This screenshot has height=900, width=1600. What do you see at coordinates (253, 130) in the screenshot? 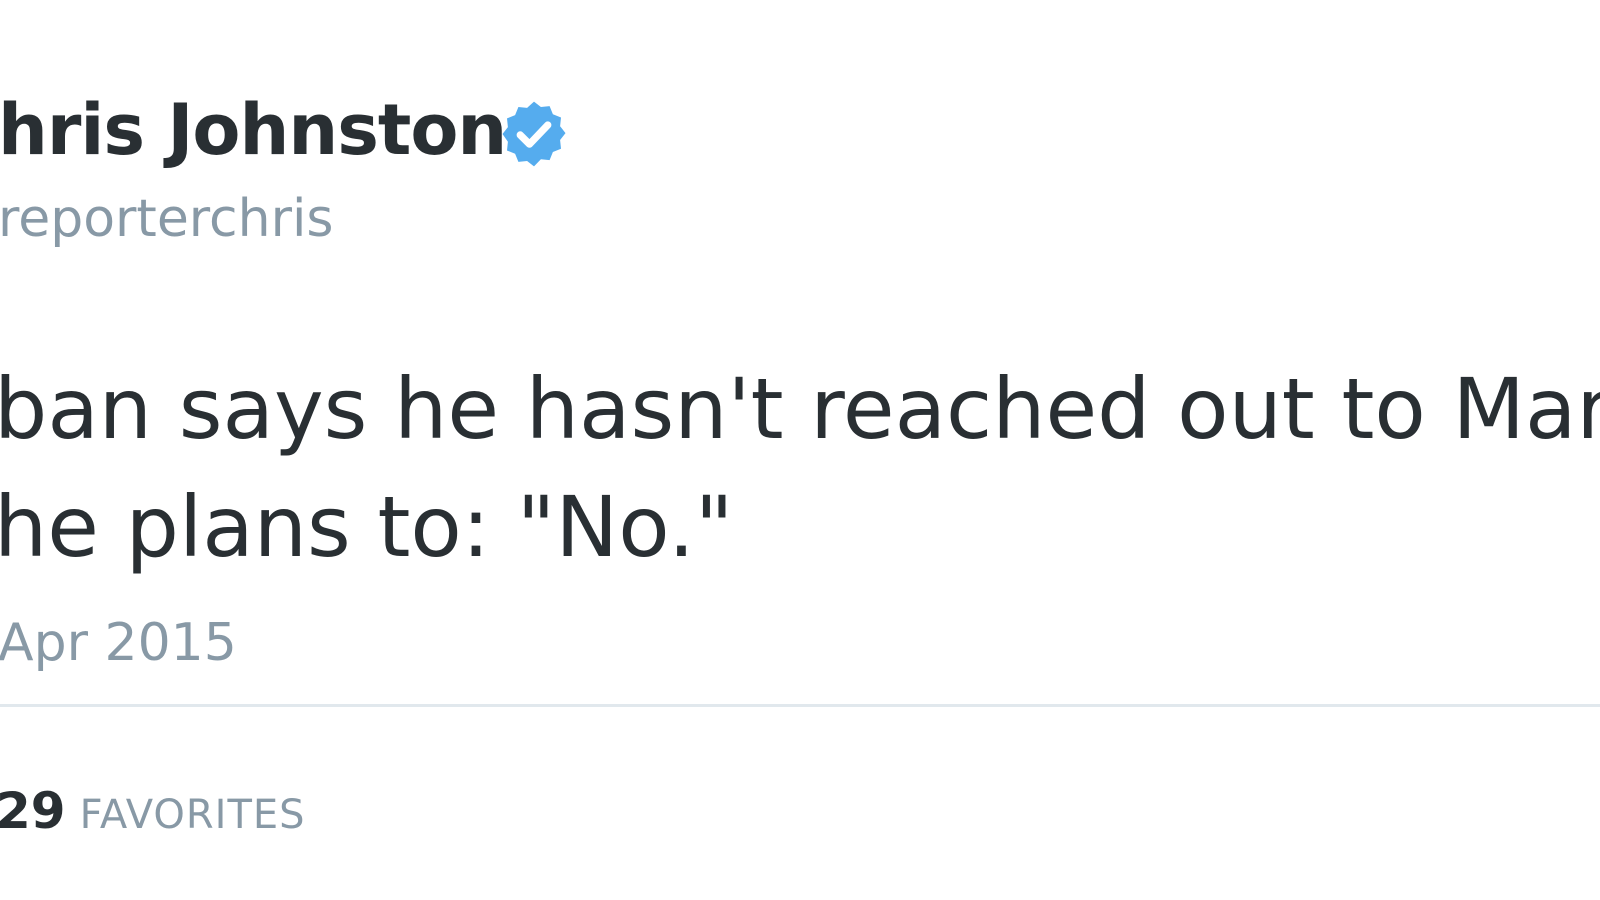
I see `author-display-name: hris Johnston` at bounding box center [253, 130].